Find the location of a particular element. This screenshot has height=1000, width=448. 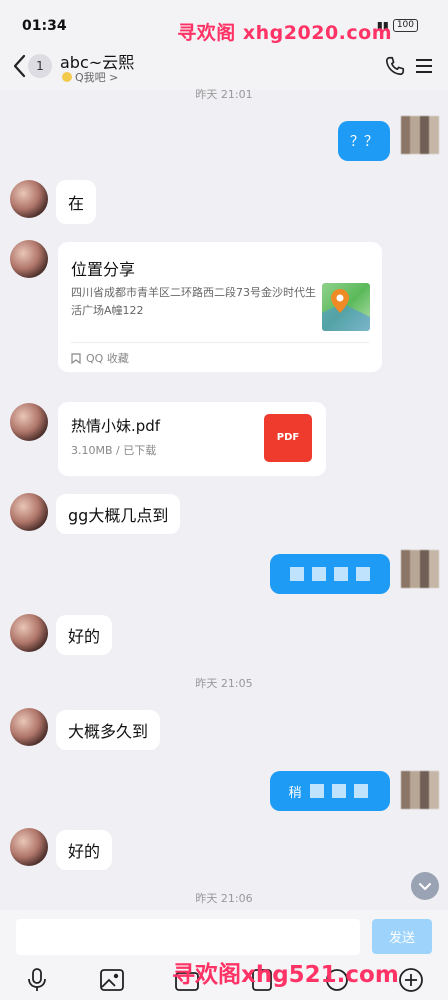

location-source: QQ 收藏 is located at coordinates (100, 358).